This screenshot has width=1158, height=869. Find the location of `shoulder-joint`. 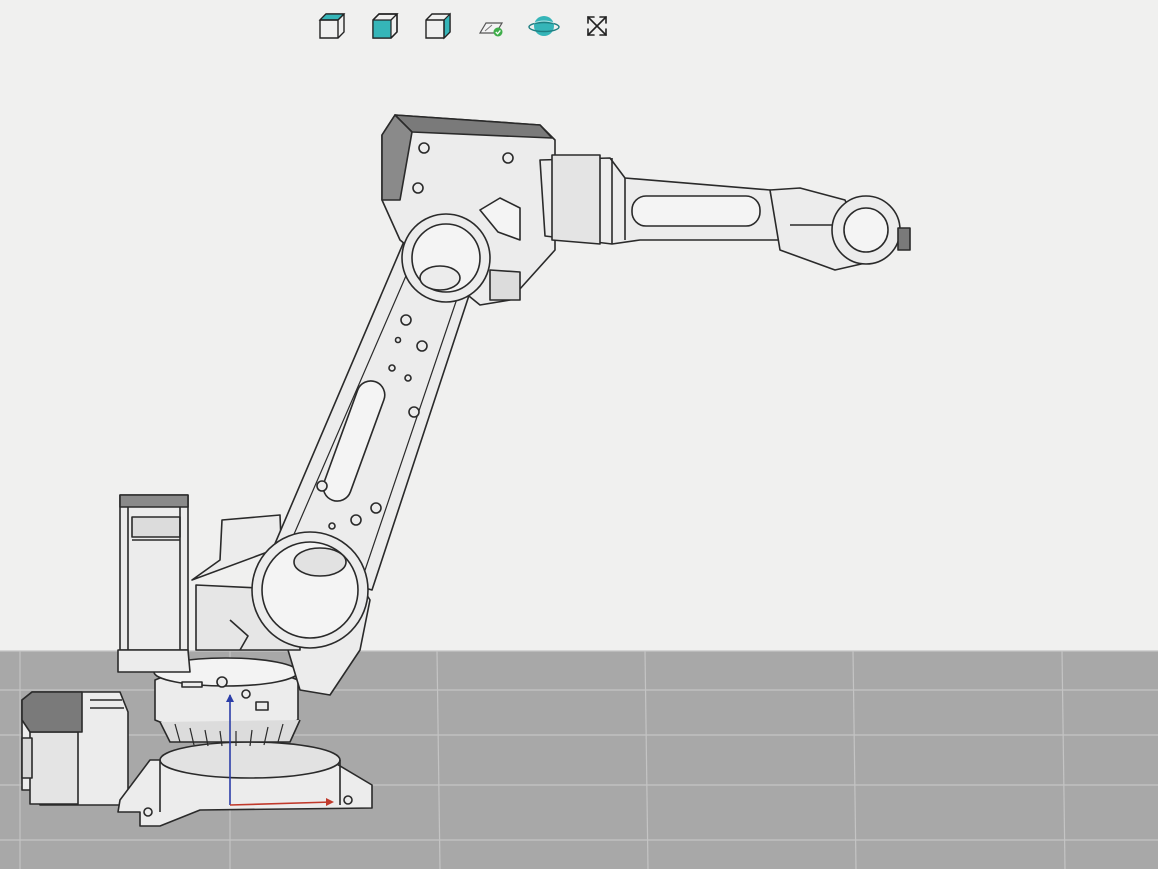

shoulder-joint is located at coordinates (310, 590).